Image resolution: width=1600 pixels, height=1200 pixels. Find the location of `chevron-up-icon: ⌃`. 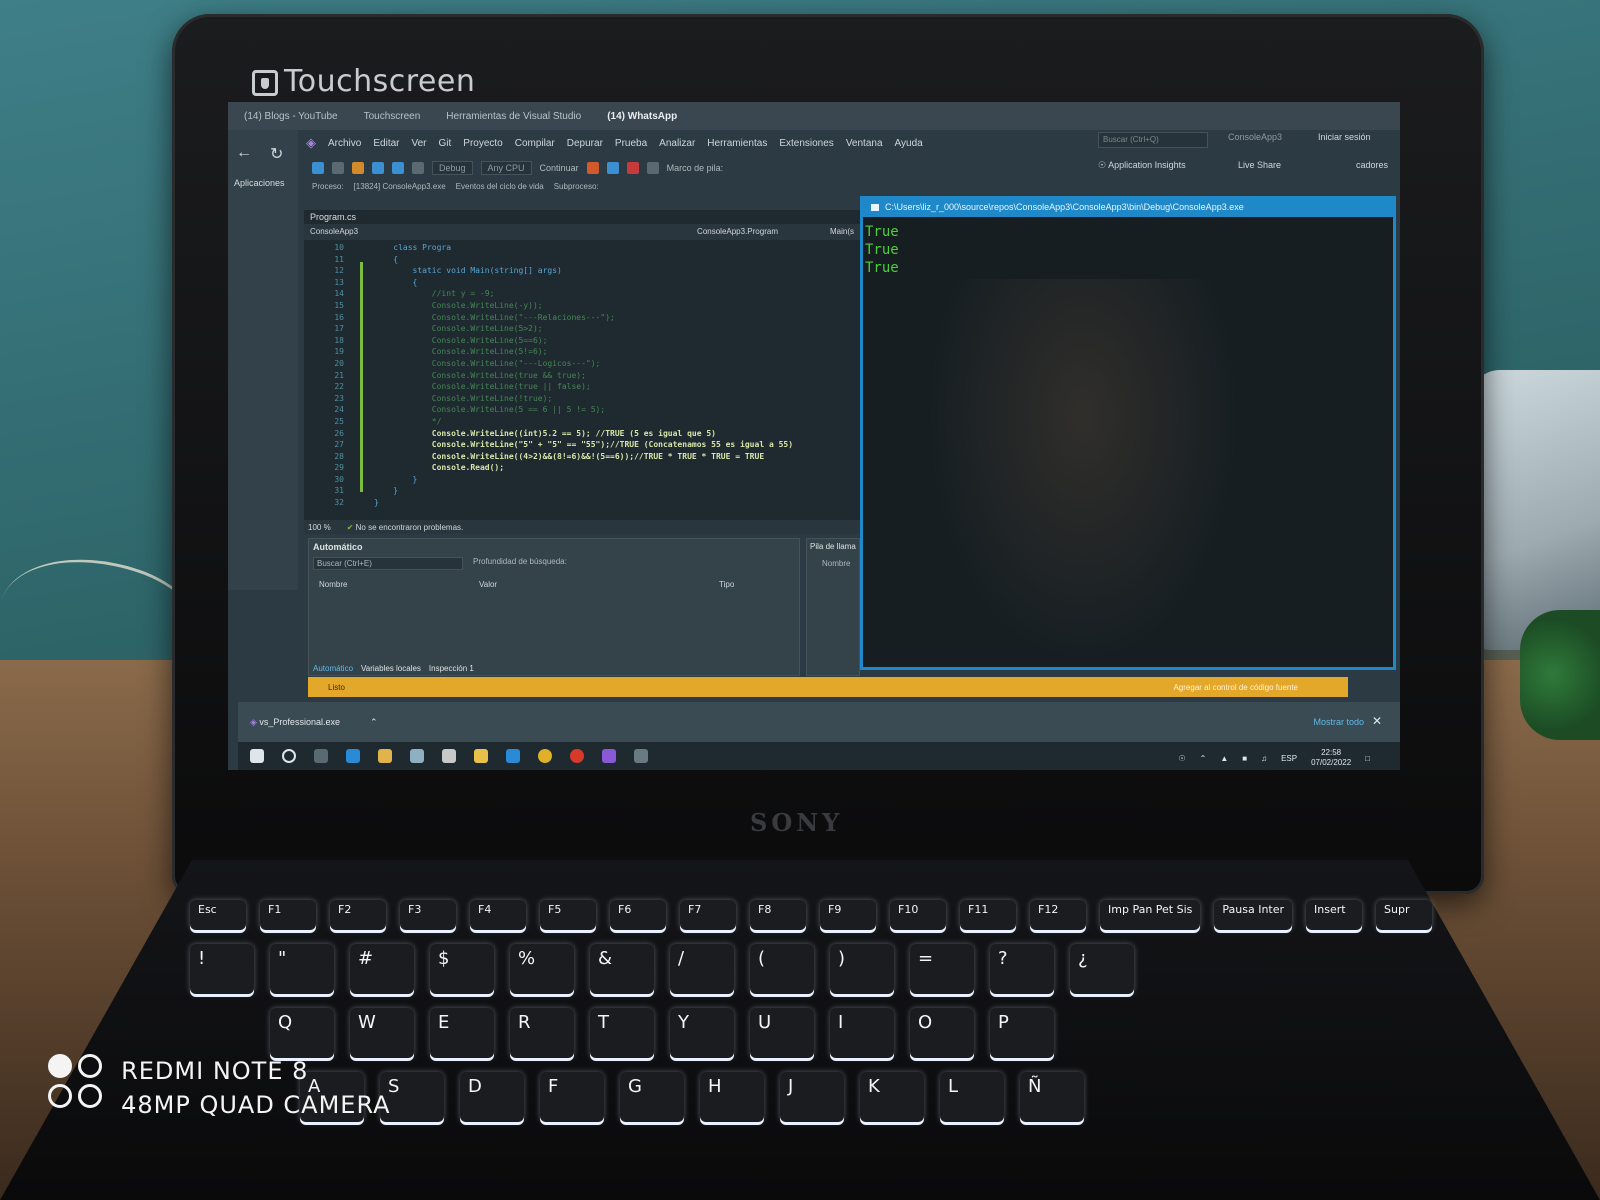

chevron-up-icon: ⌃ is located at coordinates (1203, 758).